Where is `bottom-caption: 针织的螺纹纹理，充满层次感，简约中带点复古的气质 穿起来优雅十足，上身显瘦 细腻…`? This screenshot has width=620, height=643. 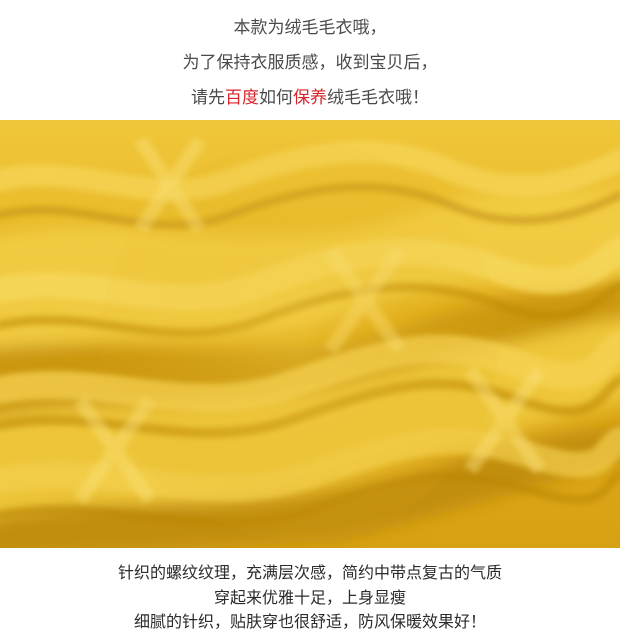 bottom-caption: 针织的螺纹纹理，充满层次感，简约中带点复古的气质 穿起来优雅十足，上身显瘦 细腻… is located at coordinates (310, 595).